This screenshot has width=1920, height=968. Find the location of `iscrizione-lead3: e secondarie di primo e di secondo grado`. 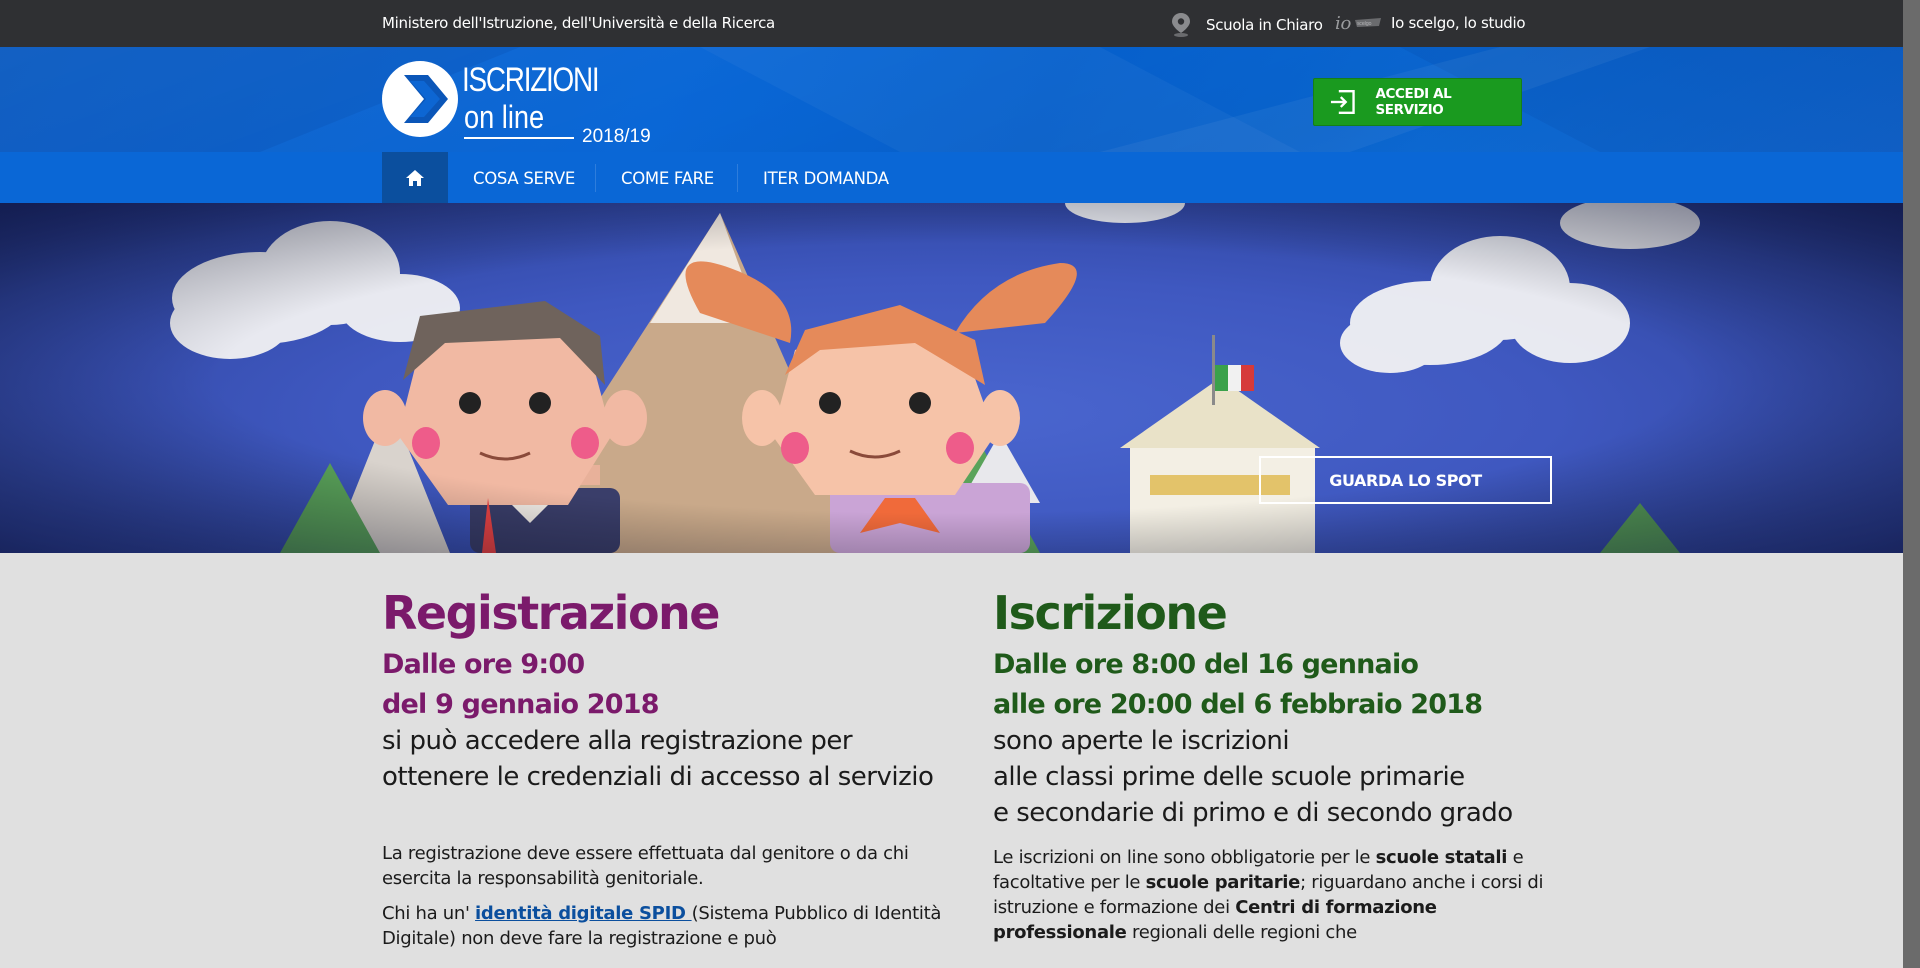

iscrizione-lead3: e secondarie di primo e di secondo grado is located at coordinates (1253, 813).